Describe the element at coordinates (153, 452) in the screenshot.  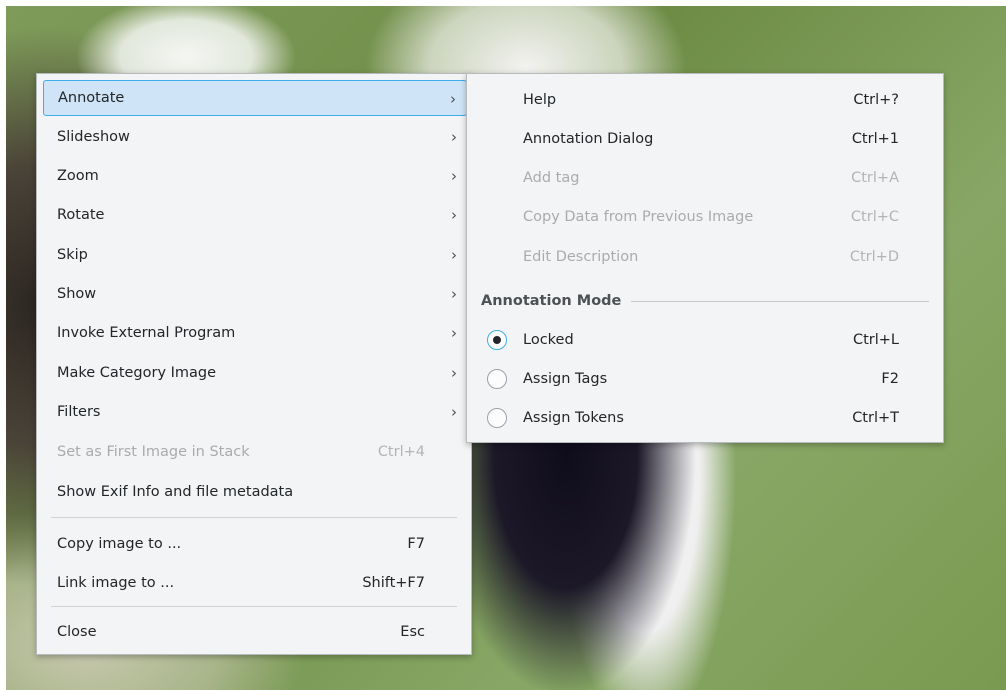
I see `menu-item-label: Set as First Image in Stack` at that location.